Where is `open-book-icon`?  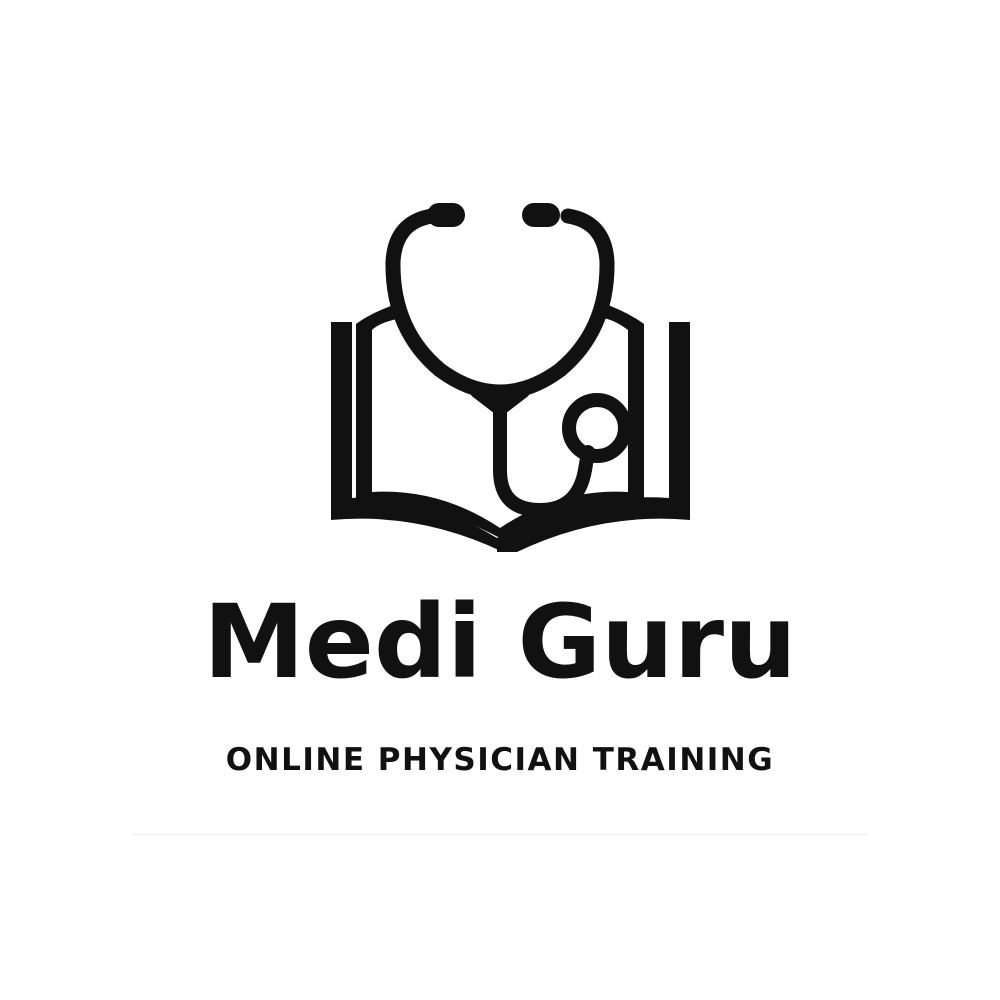
open-book-icon is located at coordinates (510, 427).